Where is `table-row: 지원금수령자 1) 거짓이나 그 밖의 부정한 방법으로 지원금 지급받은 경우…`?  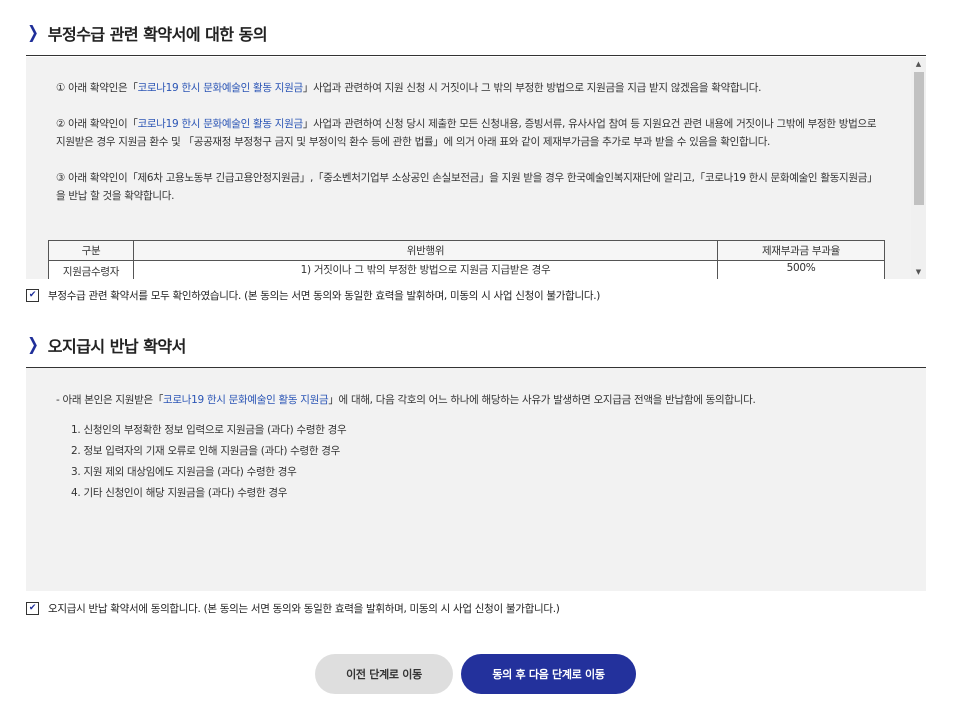 table-row: 지원금수령자 1) 거짓이나 그 밖의 부정한 방법으로 지원금 지급받은 경우… is located at coordinates (466, 269).